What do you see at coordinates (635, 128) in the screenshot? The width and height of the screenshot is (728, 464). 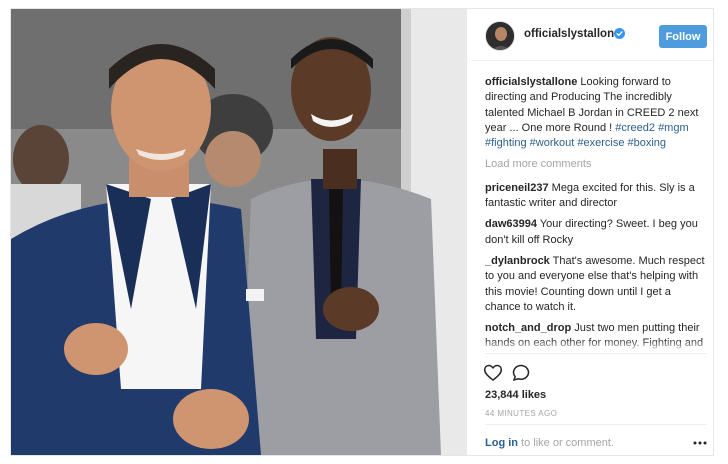 I see `hashtag: #creed2` at bounding box center [635, 128].